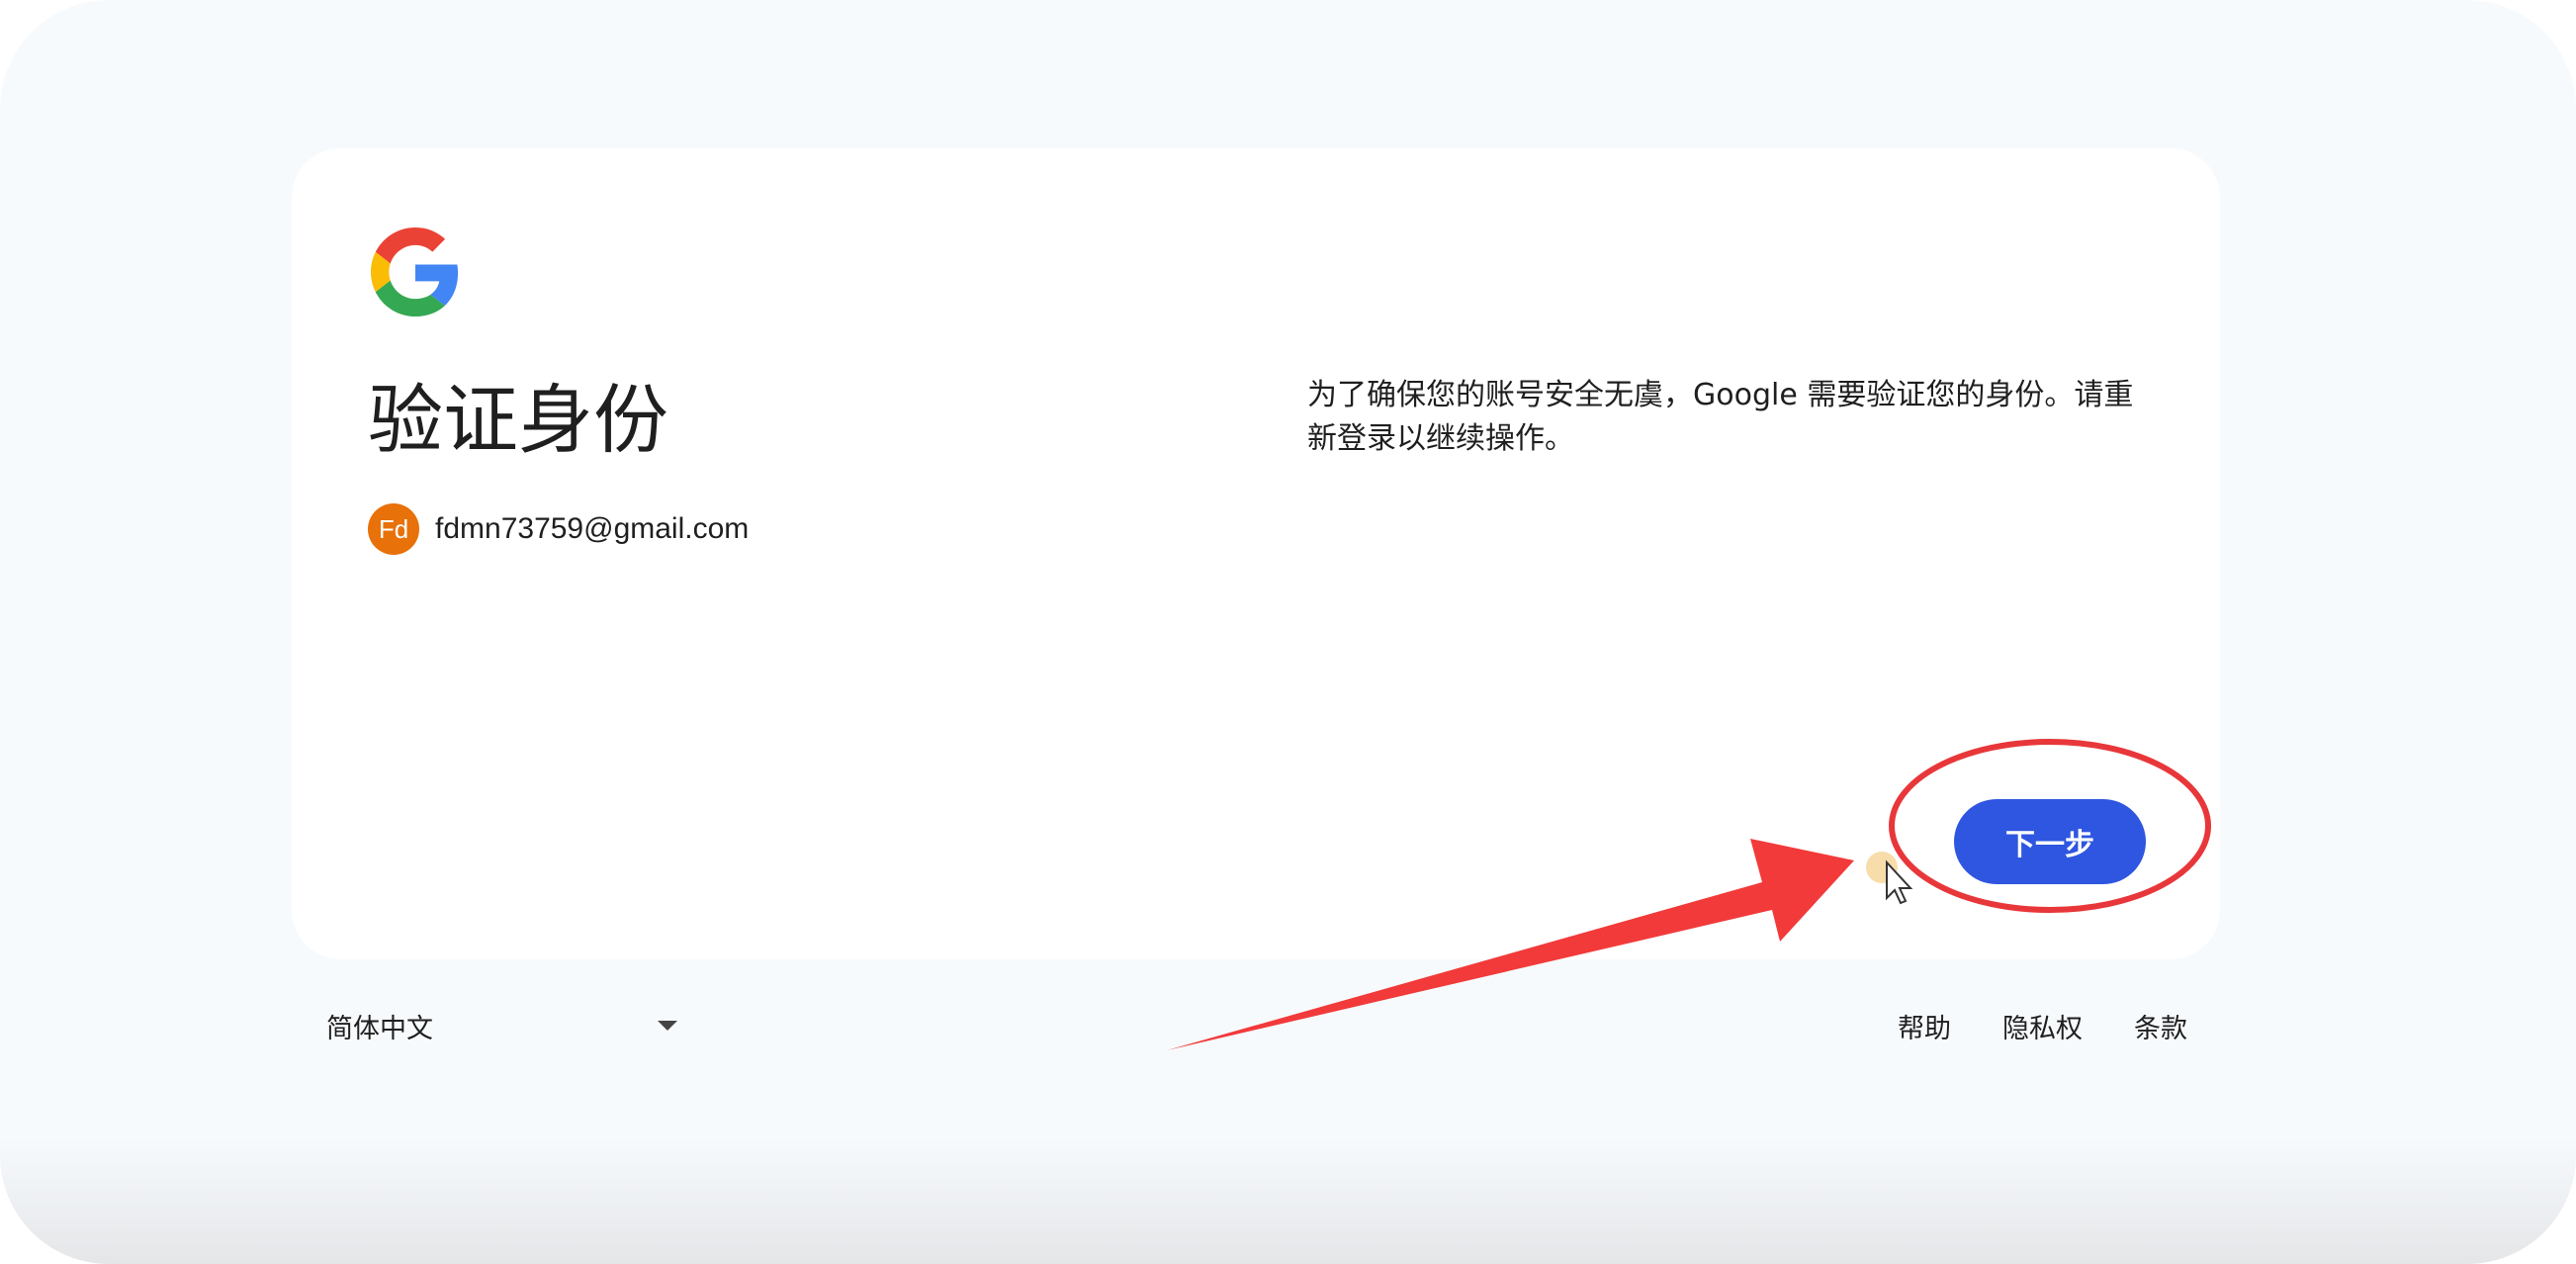 The height and width of the screenshot is (1264, 2576). I want to click on next-button: 下一步, so click(2050, 842).